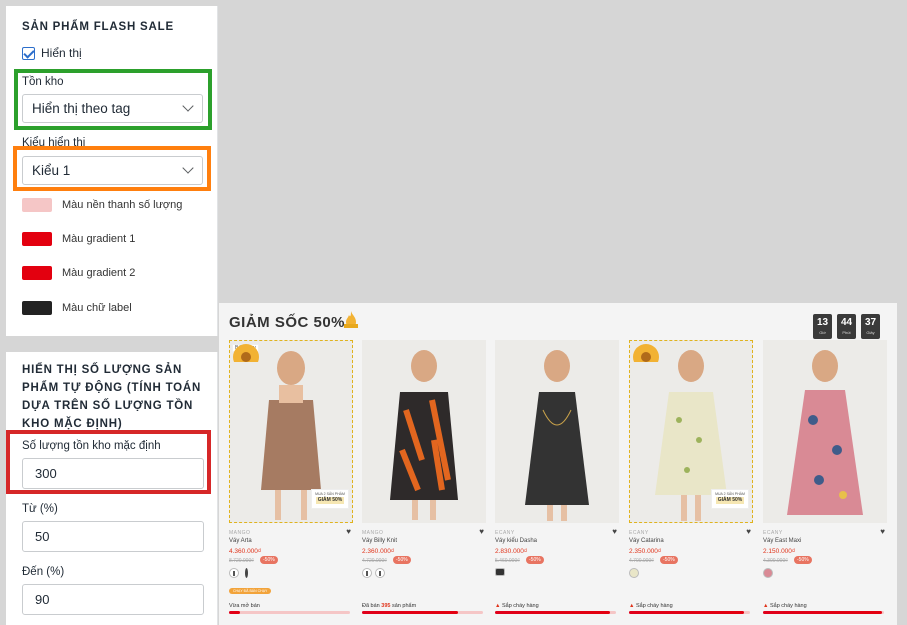  I want to click on product-old-price: 4.700.000₫, so click(641, 561).